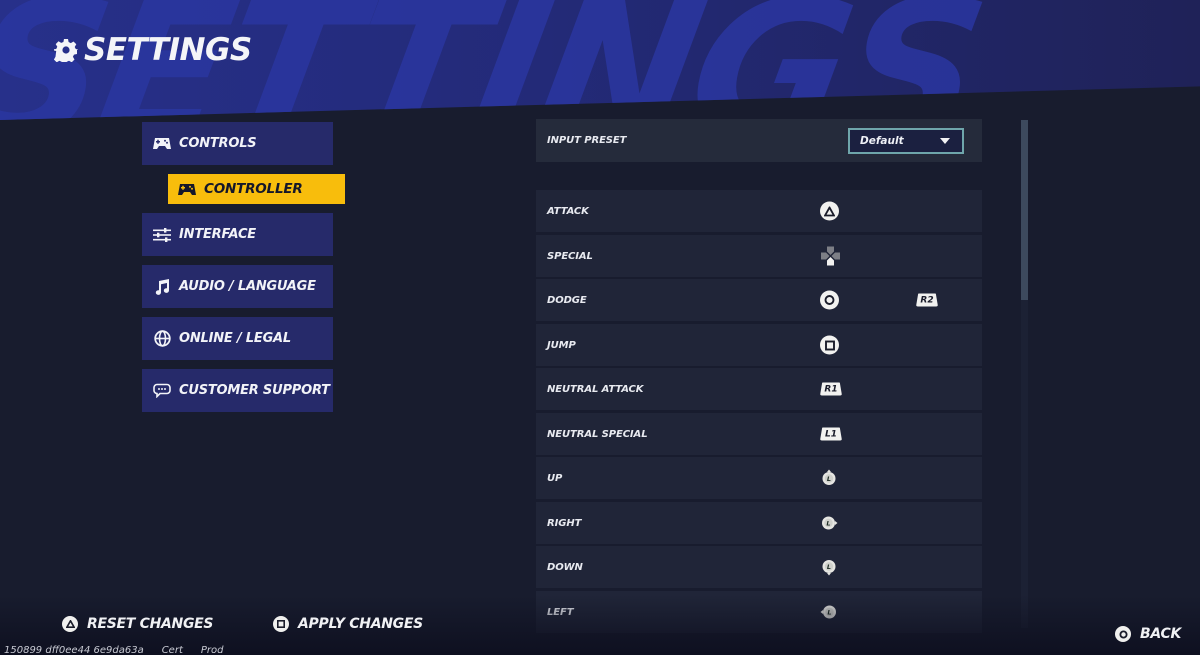 This screenshot has height=655, width=1200. What do you see at coordinates (162, 234) in the screenshot?
I see `sliders-icon` at bounding box center [162, 234].